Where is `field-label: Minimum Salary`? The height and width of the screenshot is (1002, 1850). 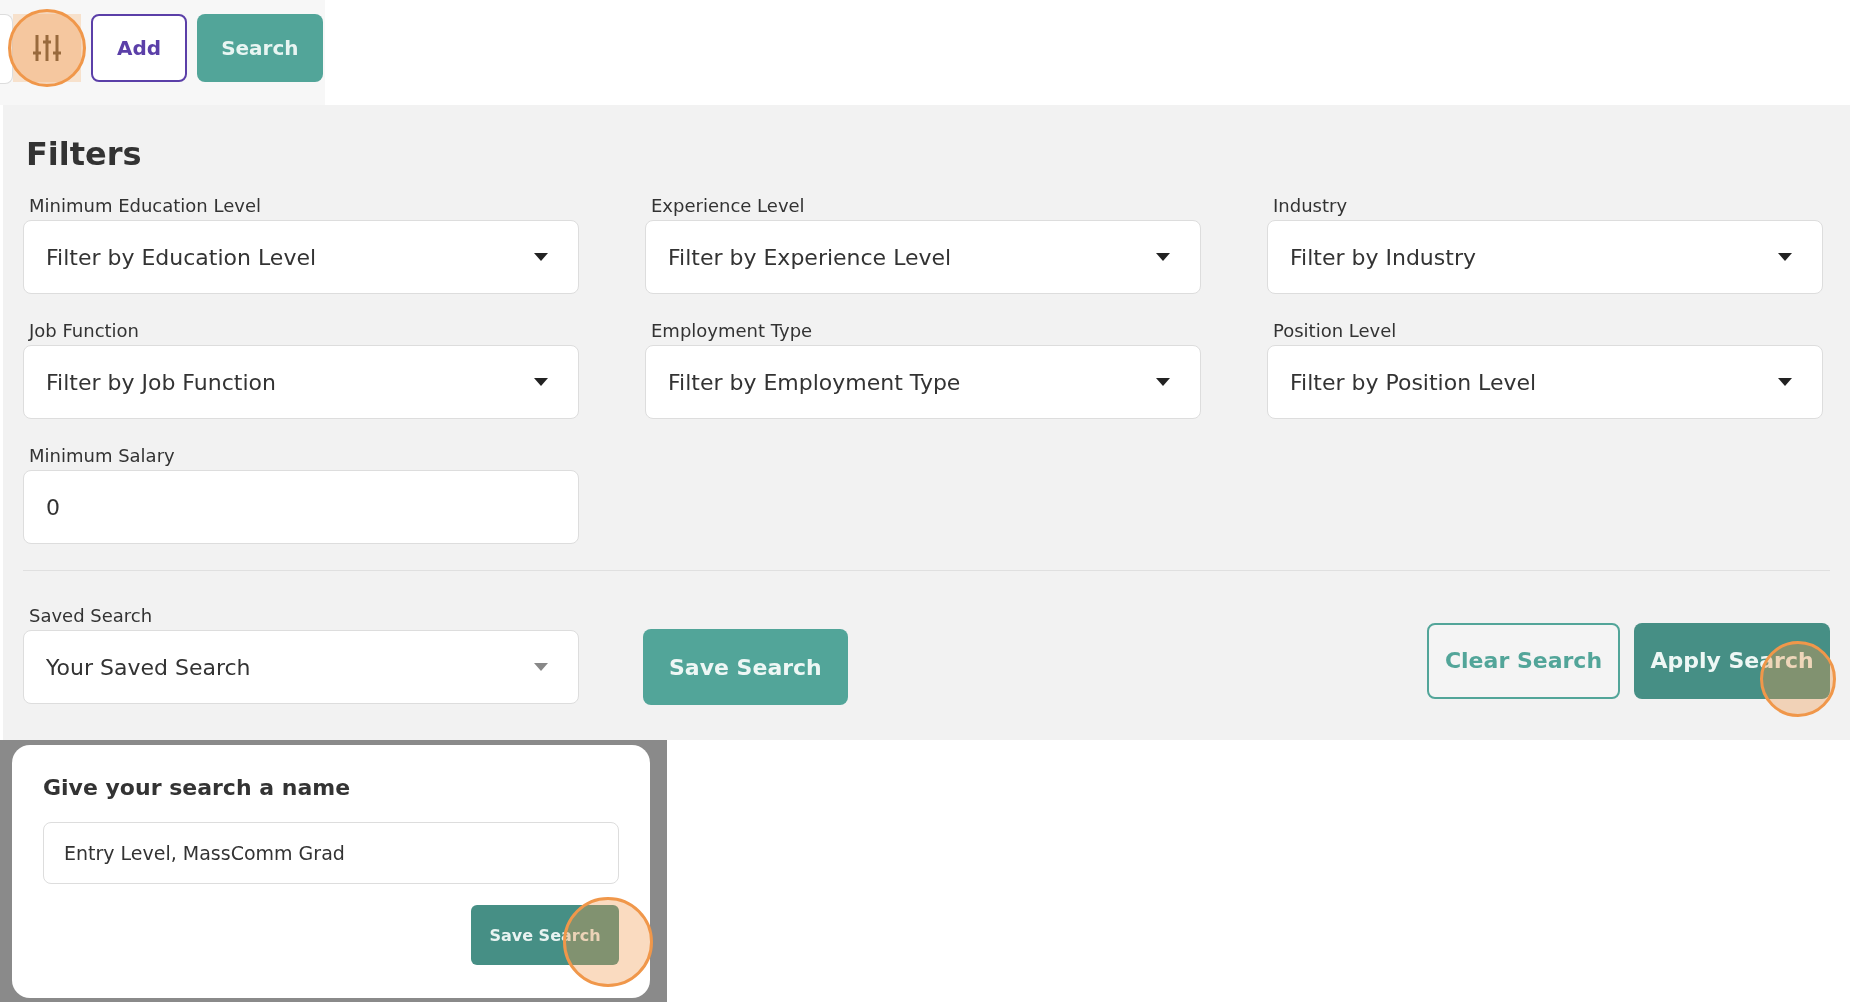
field-label: Minimum Salary is located at coordinates (102, 455).